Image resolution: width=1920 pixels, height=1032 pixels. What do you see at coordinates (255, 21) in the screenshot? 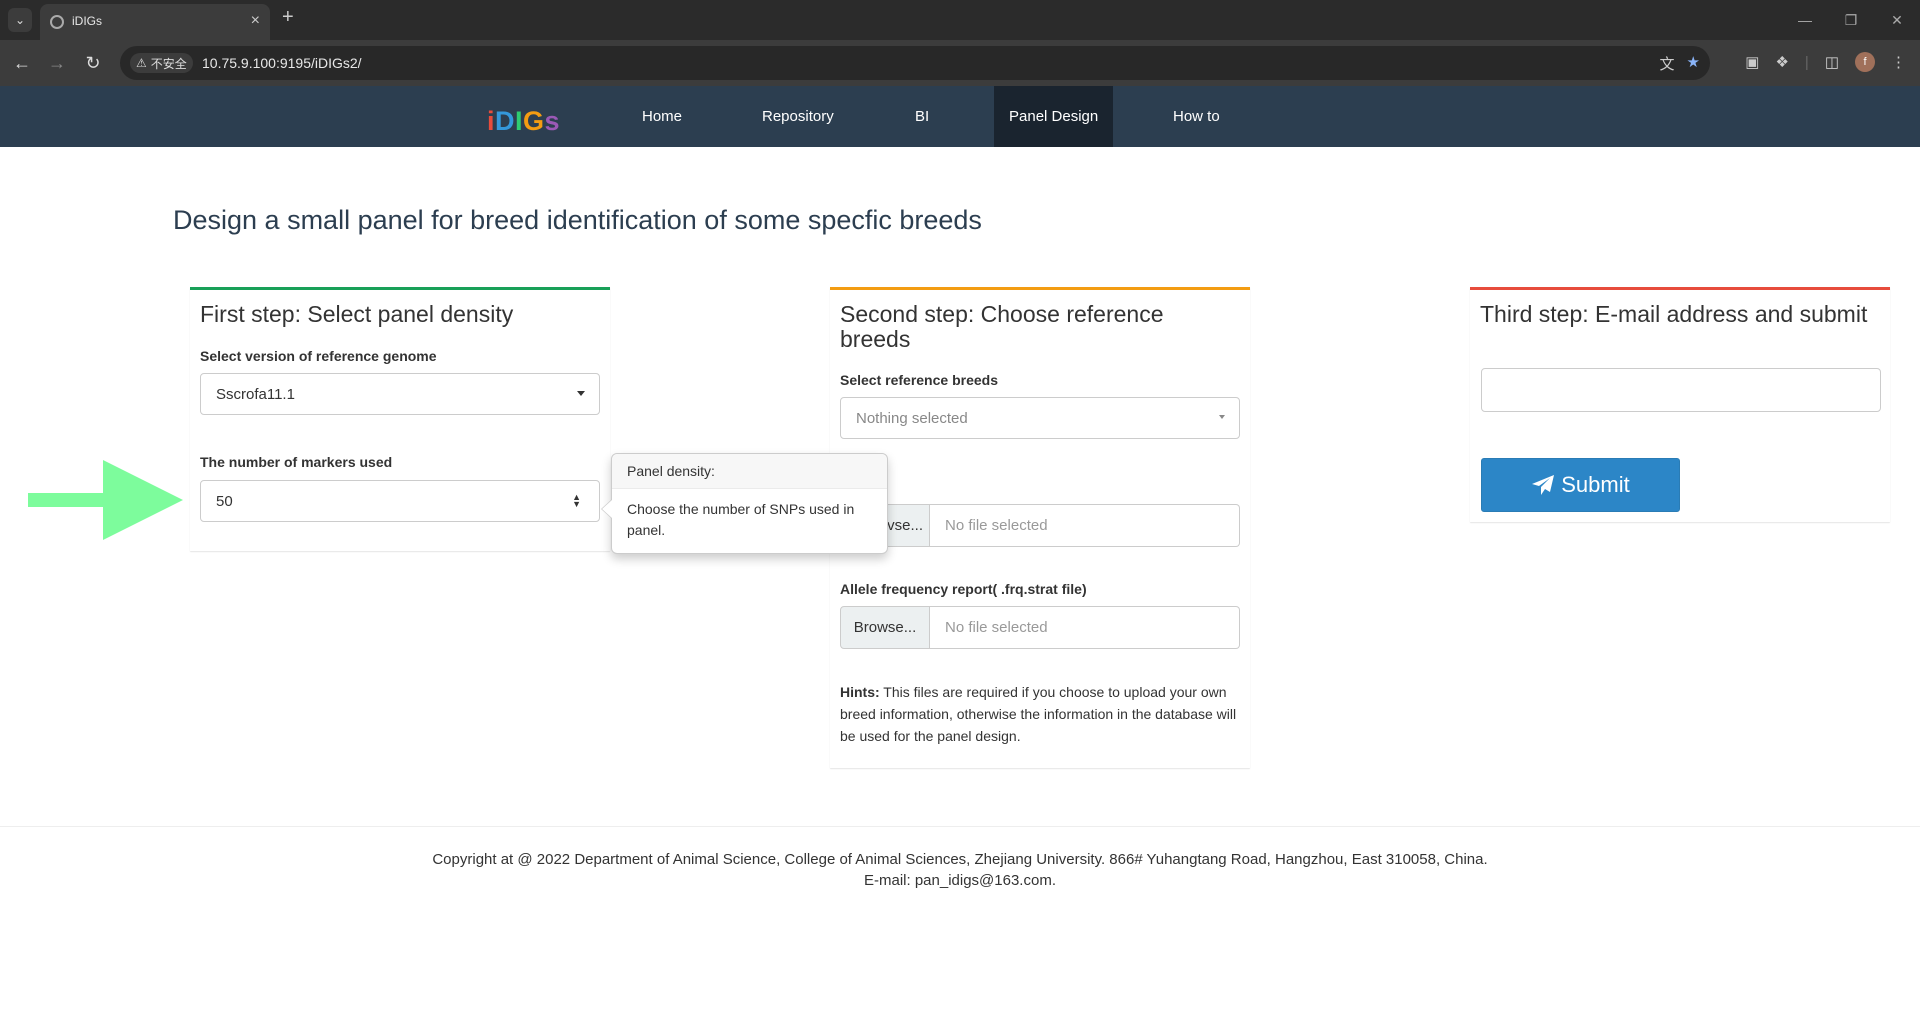
I see `close-tab-icon: ×` at bounding box center [255, 21].